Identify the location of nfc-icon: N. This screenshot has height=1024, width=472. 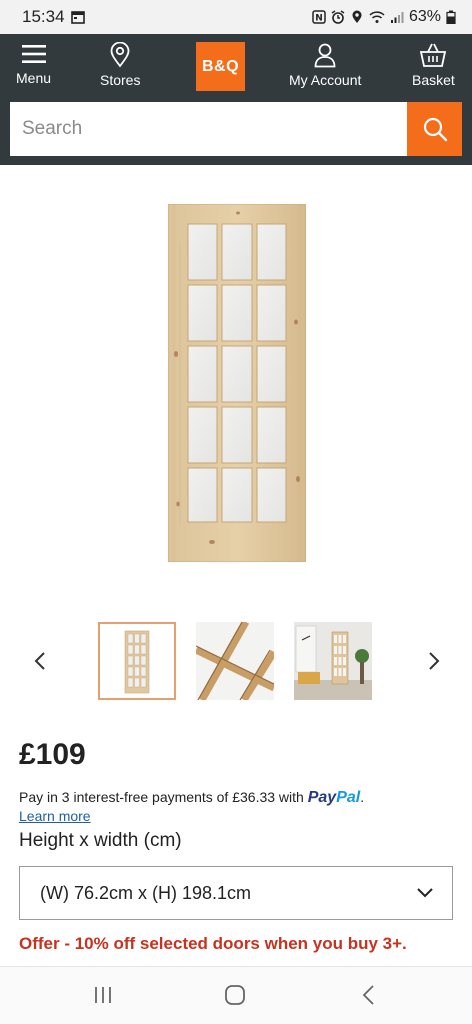
(319, 17).